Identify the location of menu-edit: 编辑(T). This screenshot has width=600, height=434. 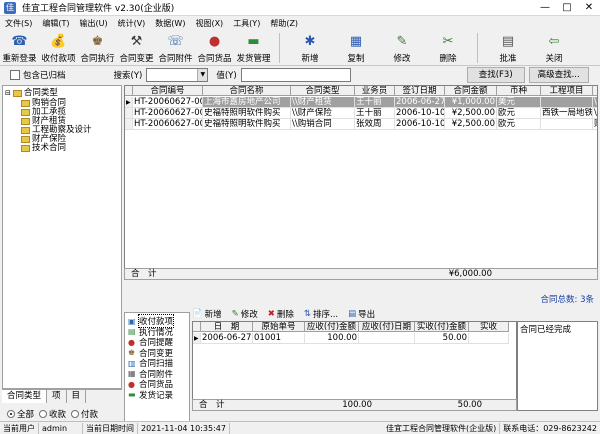
(55, 23).